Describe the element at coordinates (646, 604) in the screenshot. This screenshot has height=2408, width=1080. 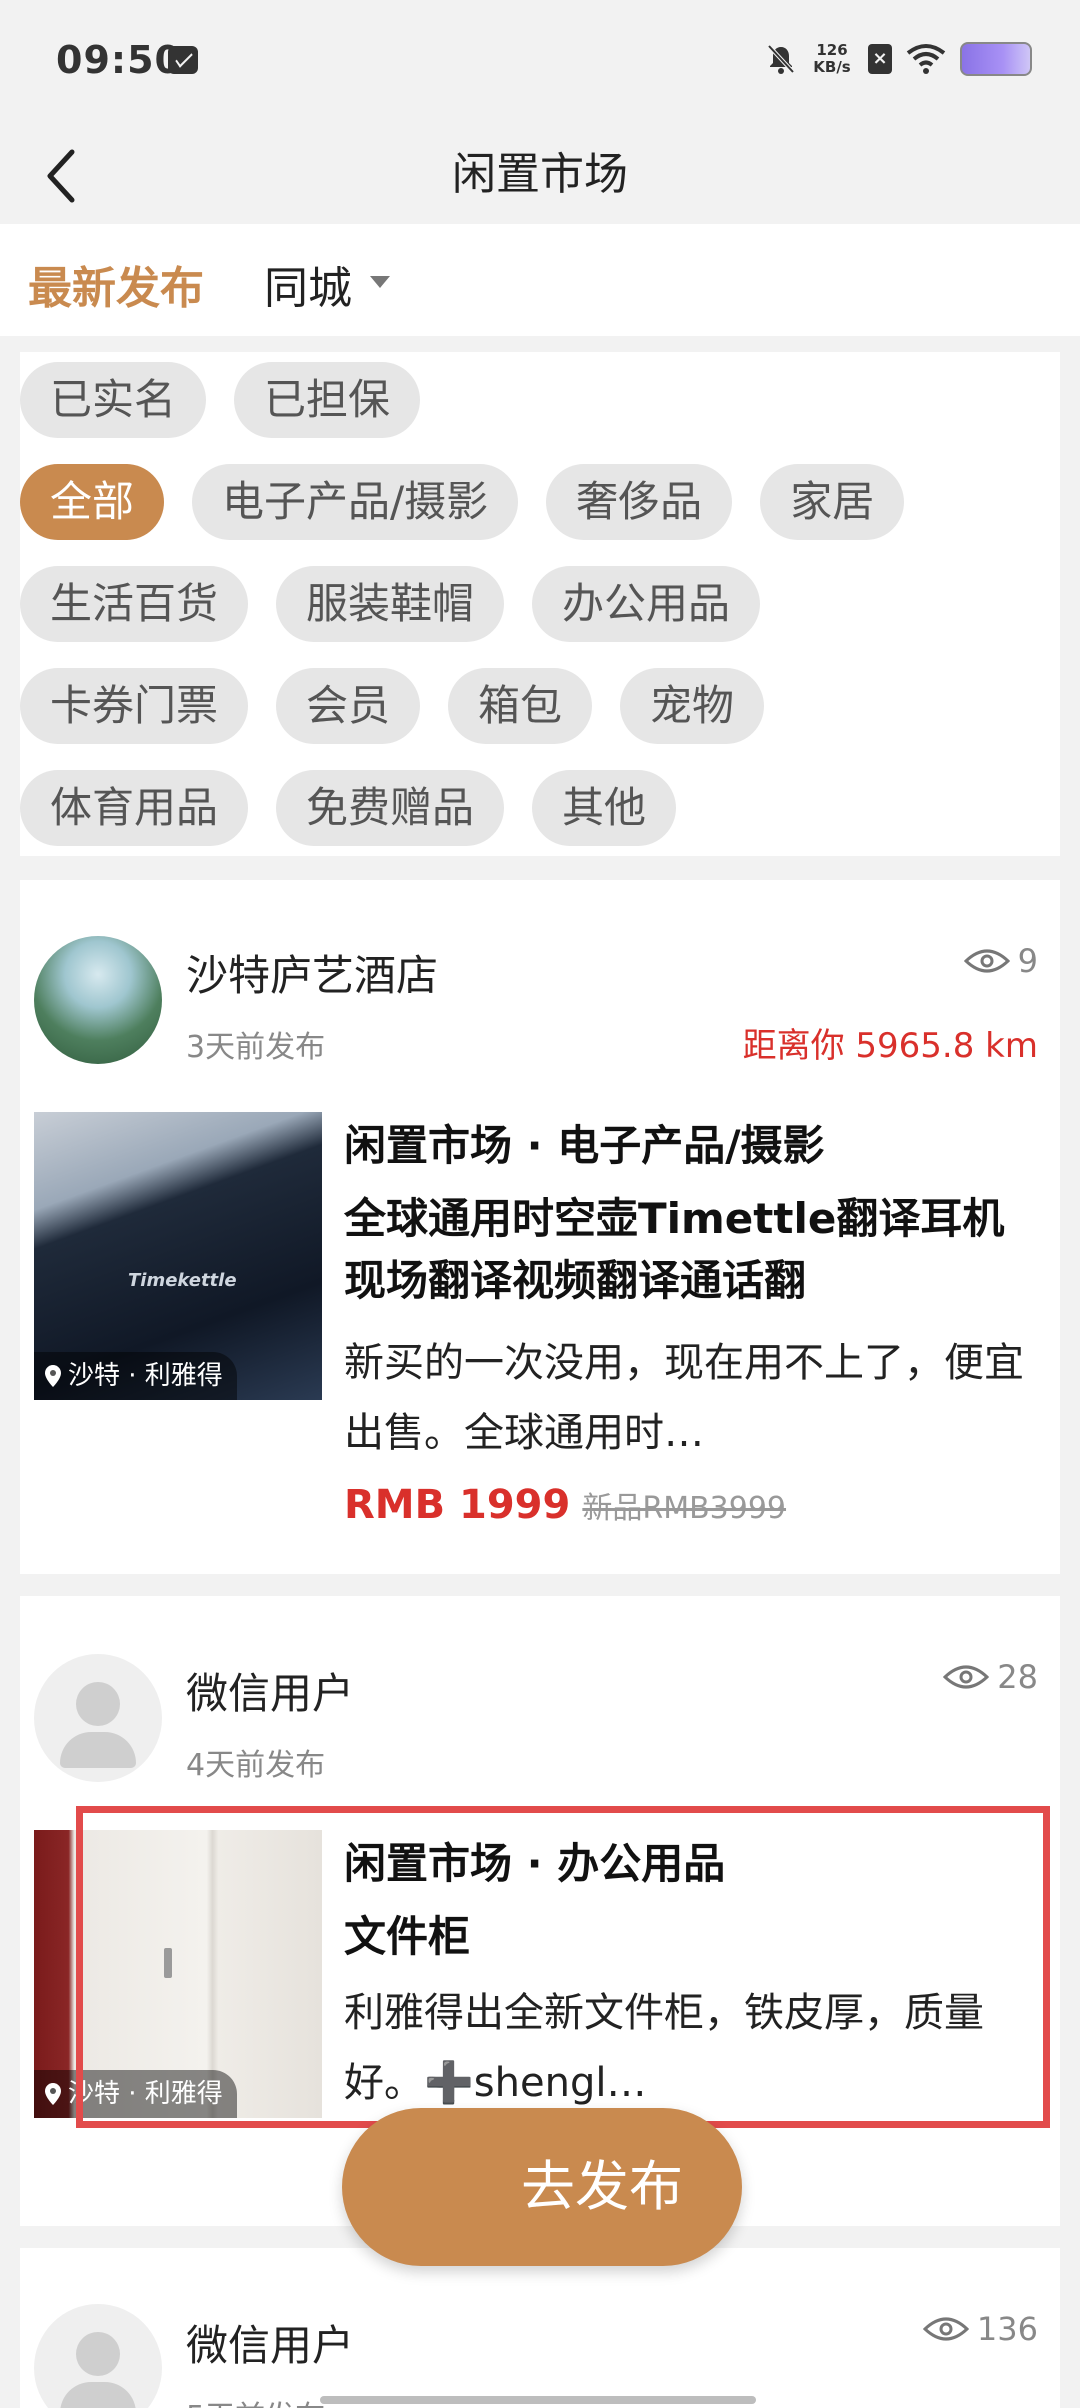
I see `chip-office: 办公用品` at that location.